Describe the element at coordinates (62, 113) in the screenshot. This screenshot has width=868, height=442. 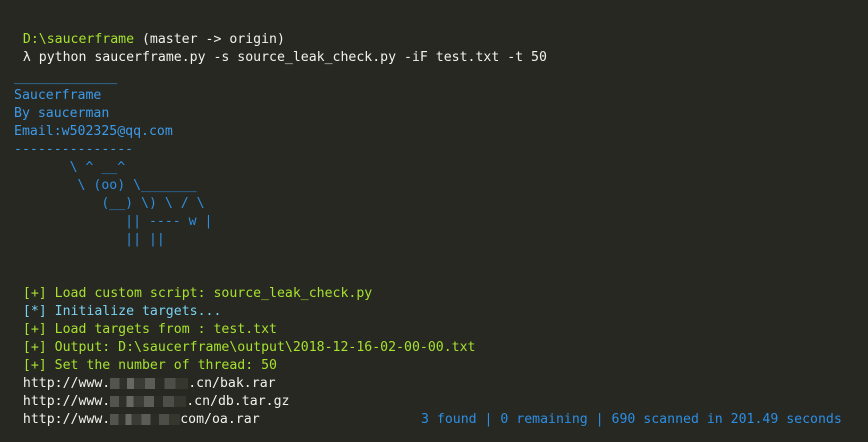
I see `banner-author: By saucerman` at that location.